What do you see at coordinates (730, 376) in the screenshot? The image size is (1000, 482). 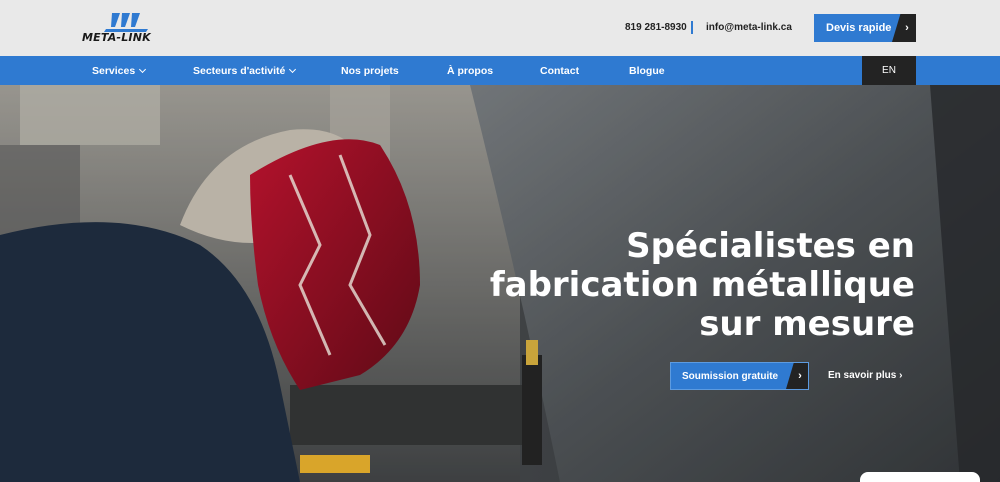 I see `free-quote-label: Soumission gratuite` at bounding box center [730, 376].